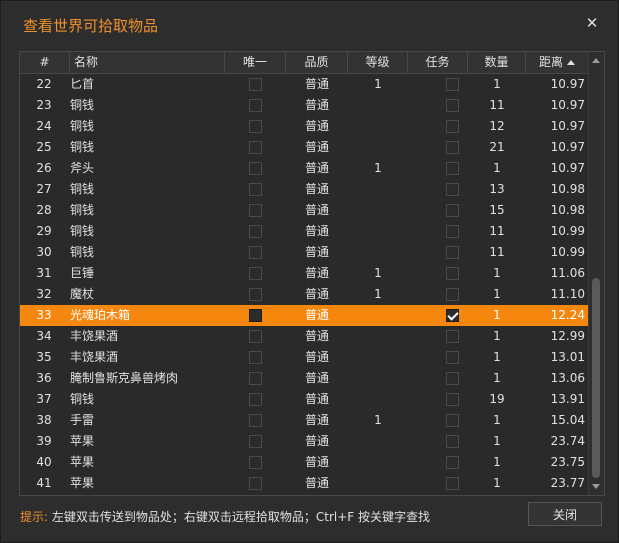 This screenshot has height=543, width=619. I want to click on table-row: 31 巨锤 普通 1 1 11.06, so click(304, 273).